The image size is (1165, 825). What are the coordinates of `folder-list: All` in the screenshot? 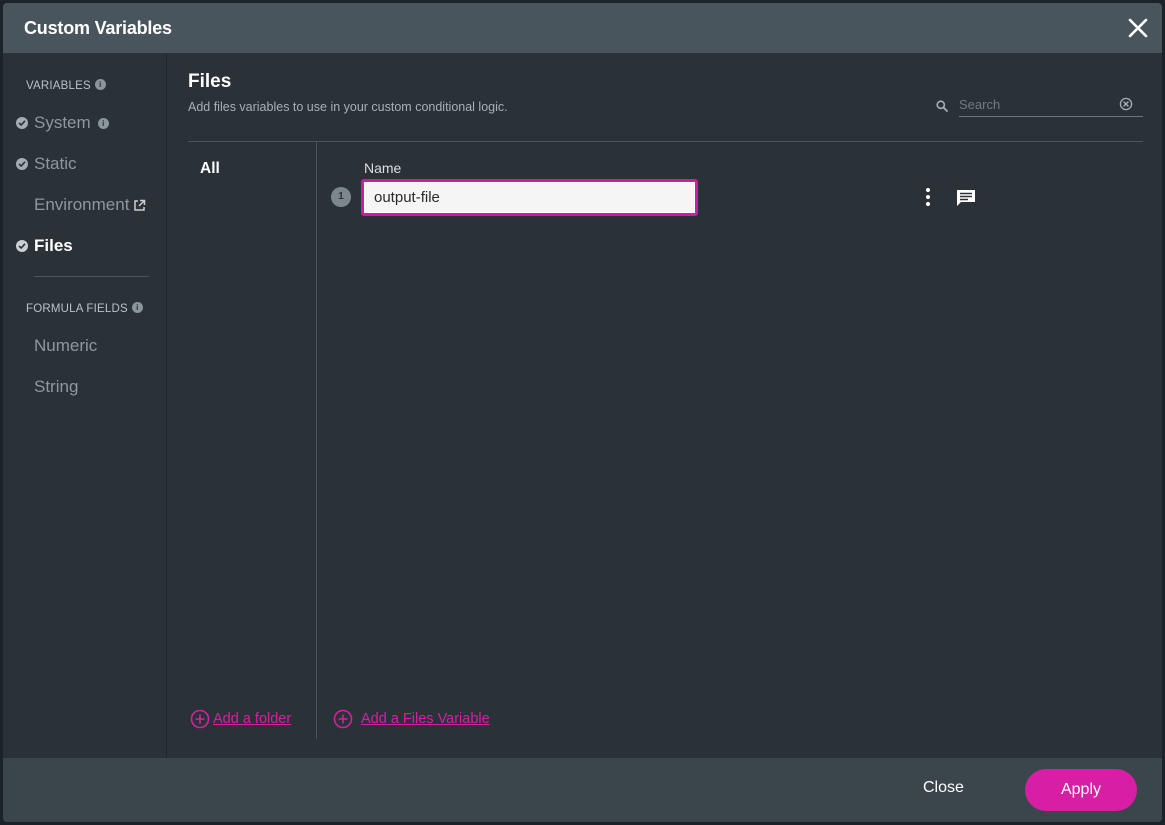 It's located at (252, 440).